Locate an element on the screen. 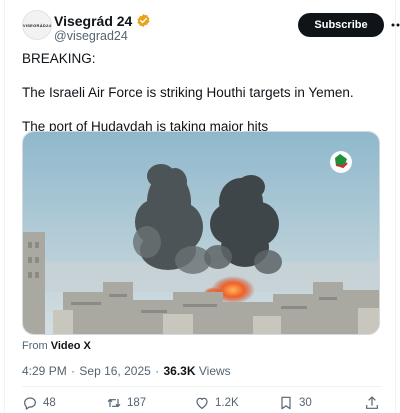 Image resolution: width=400 pixels, height=413 pixels. reply-icon is located at coordinates (30, 403).